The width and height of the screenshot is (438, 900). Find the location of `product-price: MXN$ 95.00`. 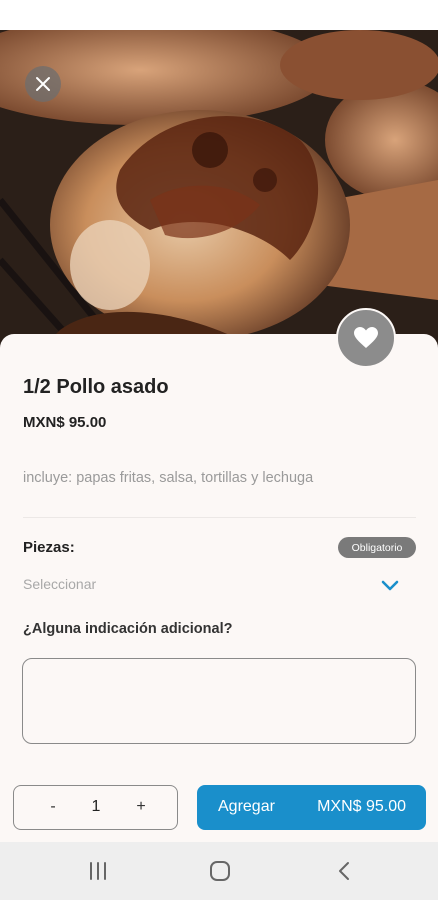

product-price: MXN$ 95.00 is located at coordinates (65, 422).